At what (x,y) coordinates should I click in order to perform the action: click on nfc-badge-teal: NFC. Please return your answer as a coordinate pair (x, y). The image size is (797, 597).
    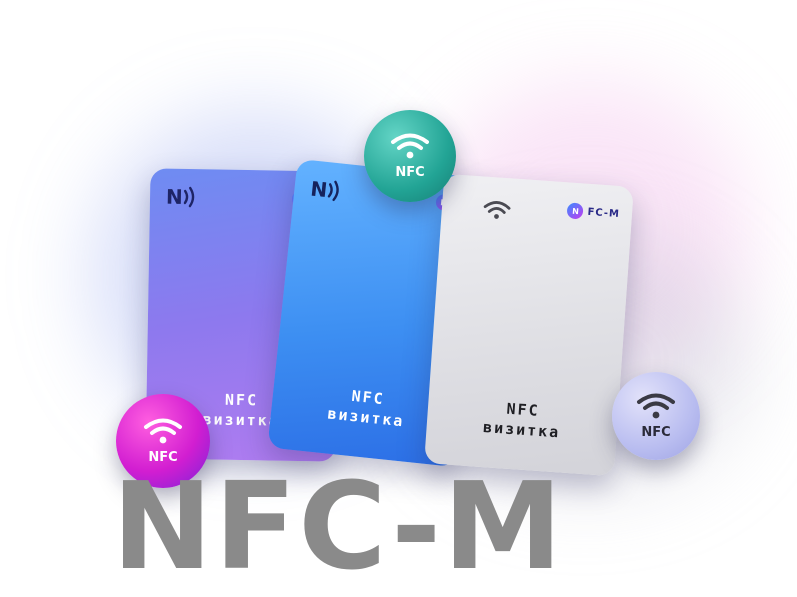
    Looking at the image, I should click on (410, 156).